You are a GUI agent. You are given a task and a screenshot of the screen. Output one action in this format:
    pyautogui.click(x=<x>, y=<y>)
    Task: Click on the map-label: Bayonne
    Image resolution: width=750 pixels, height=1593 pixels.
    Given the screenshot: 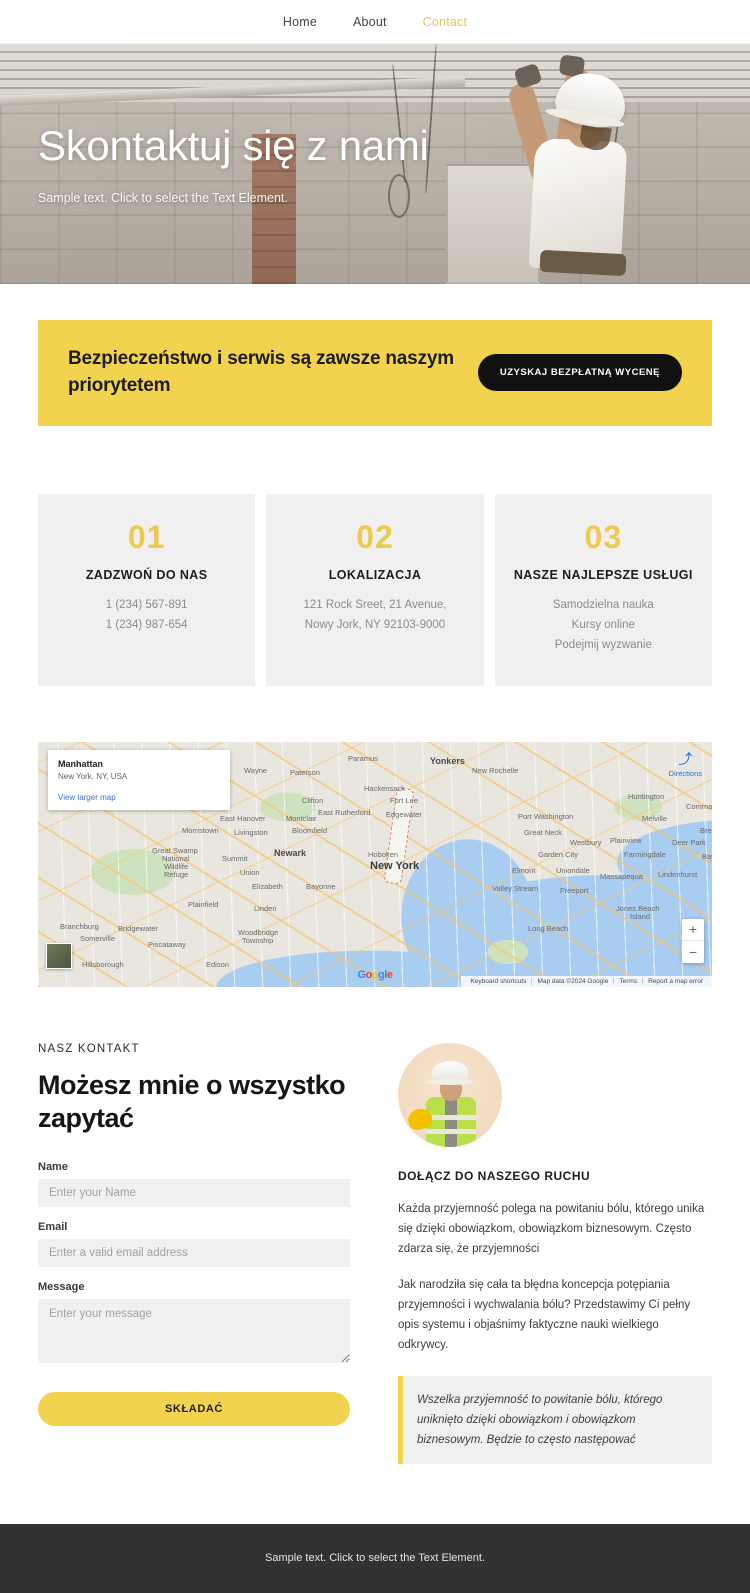 What is the action you would take?
    pyautogui.click(x=321, y=886)
    